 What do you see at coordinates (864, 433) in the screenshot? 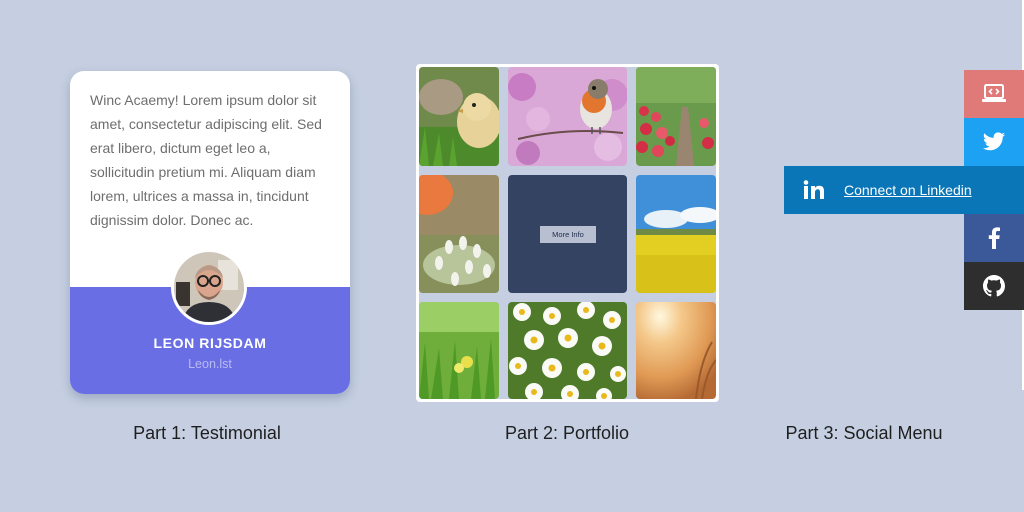
I see `caption-part3: Part 3: Social Menu` at bounding box center [864, 433].